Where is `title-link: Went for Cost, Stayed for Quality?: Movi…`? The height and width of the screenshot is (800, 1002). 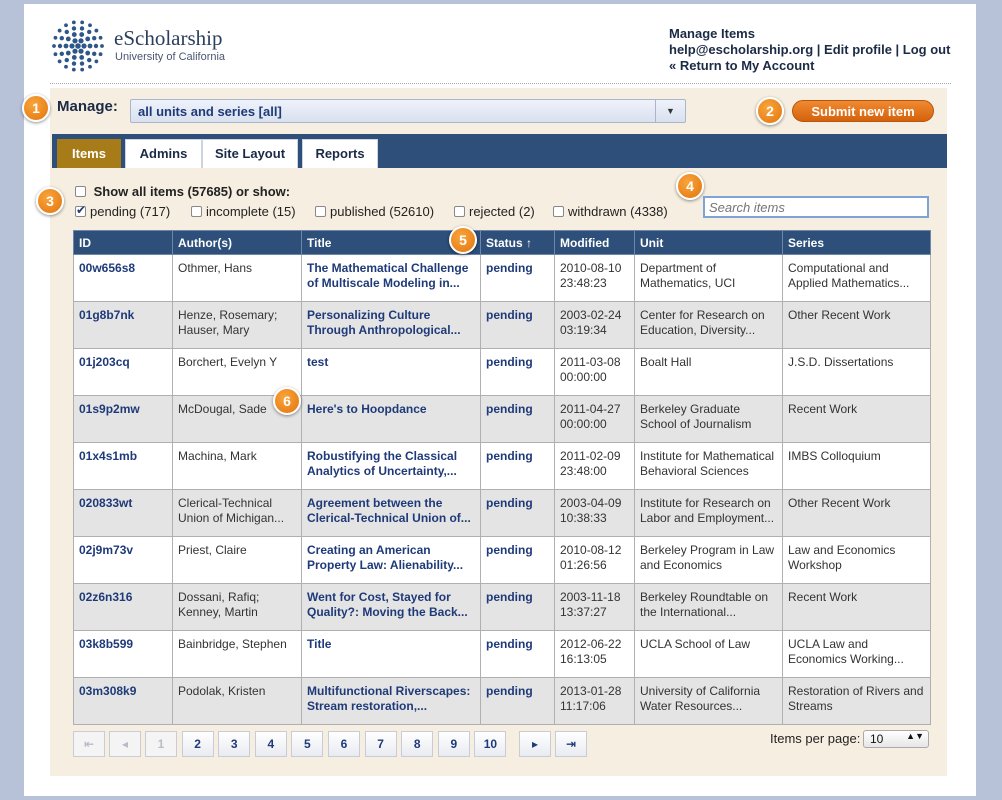
title-link: Went for Cost, Stayed for Quality?: Movi… is located at coordinates (391, 607).